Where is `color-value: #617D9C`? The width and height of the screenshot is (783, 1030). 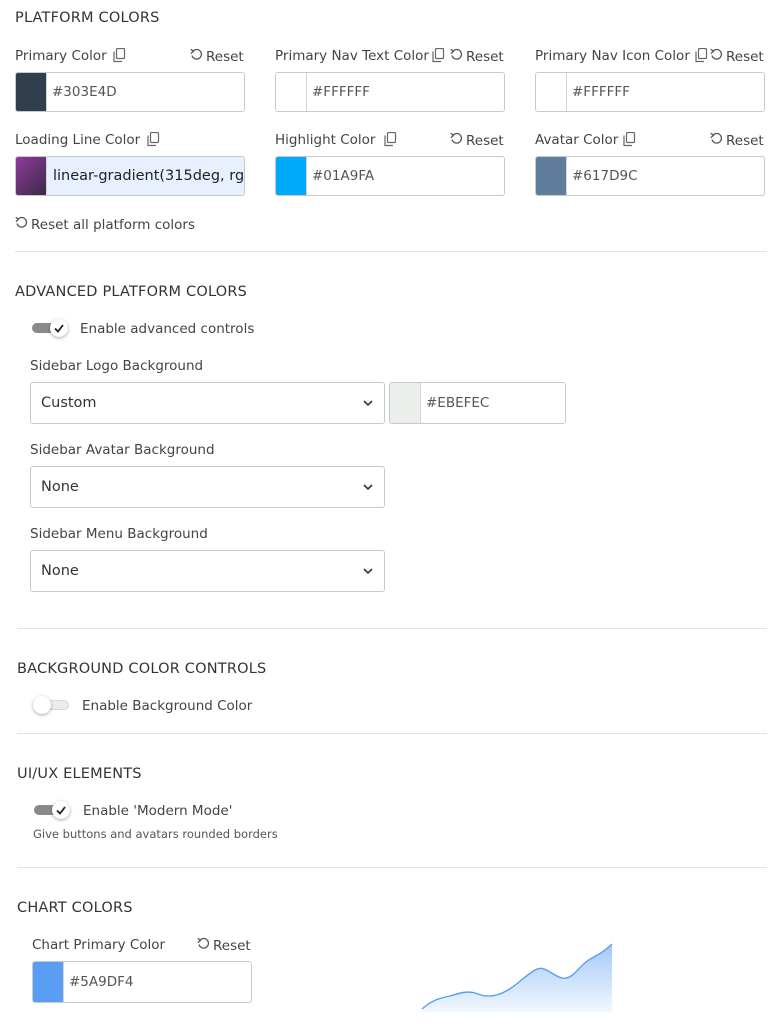
color-value: #617D9C is located at coordinates (605, 176).